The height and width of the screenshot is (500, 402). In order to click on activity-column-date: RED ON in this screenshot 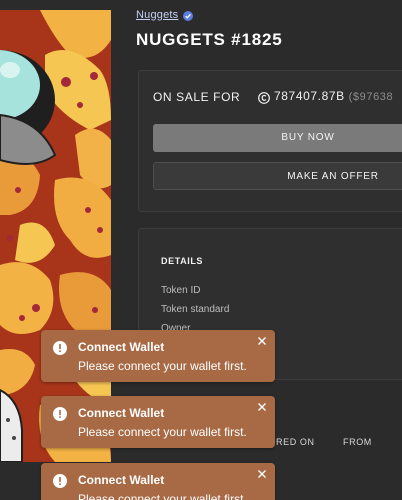, I will do `click(295, 442)`.